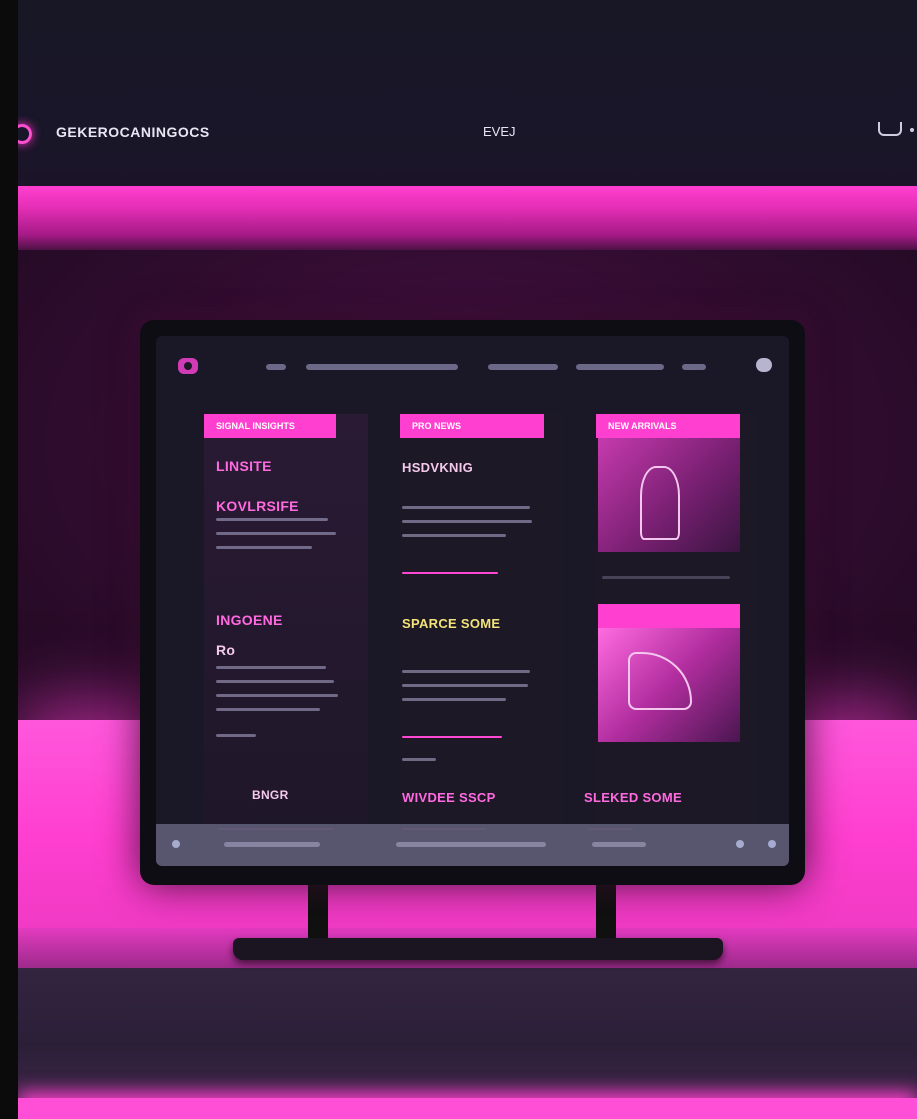  What do you see at coordinates (764, 365) in the screenshot?
I see `screen-avatar-icon` at bounding box center [764, 365].